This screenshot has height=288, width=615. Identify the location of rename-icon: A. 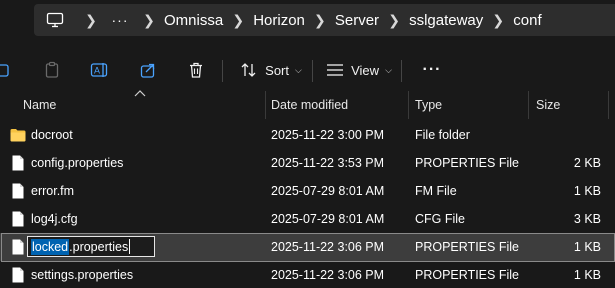
(99, 70).